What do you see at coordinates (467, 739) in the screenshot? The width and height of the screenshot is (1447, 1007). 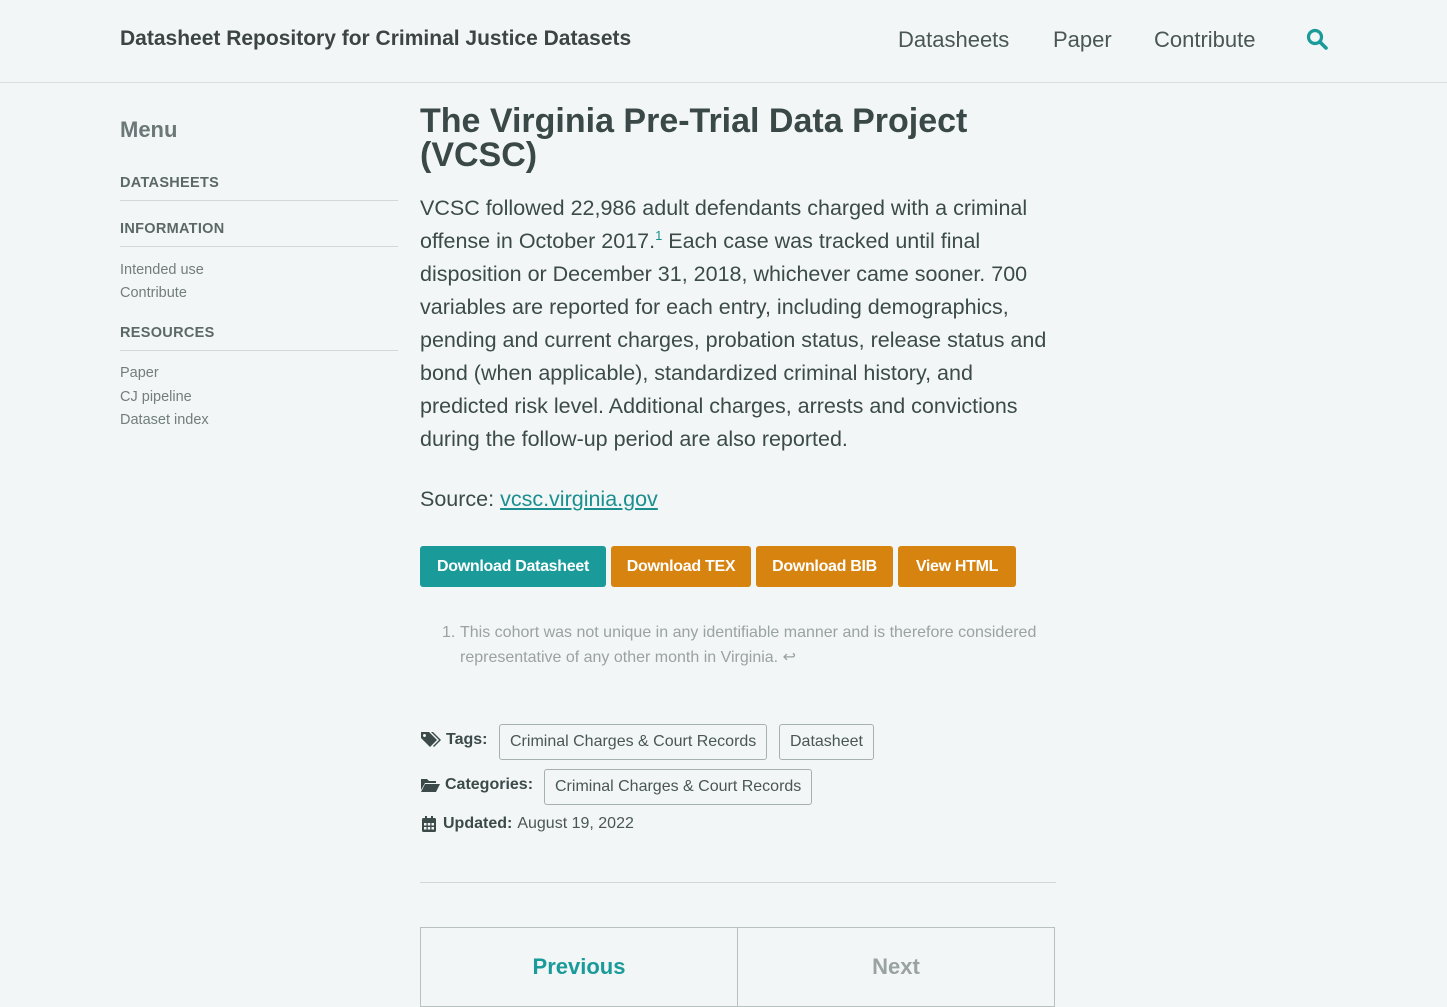 I see `tags-label-text: Tags:` at bounding box center [467, 739].